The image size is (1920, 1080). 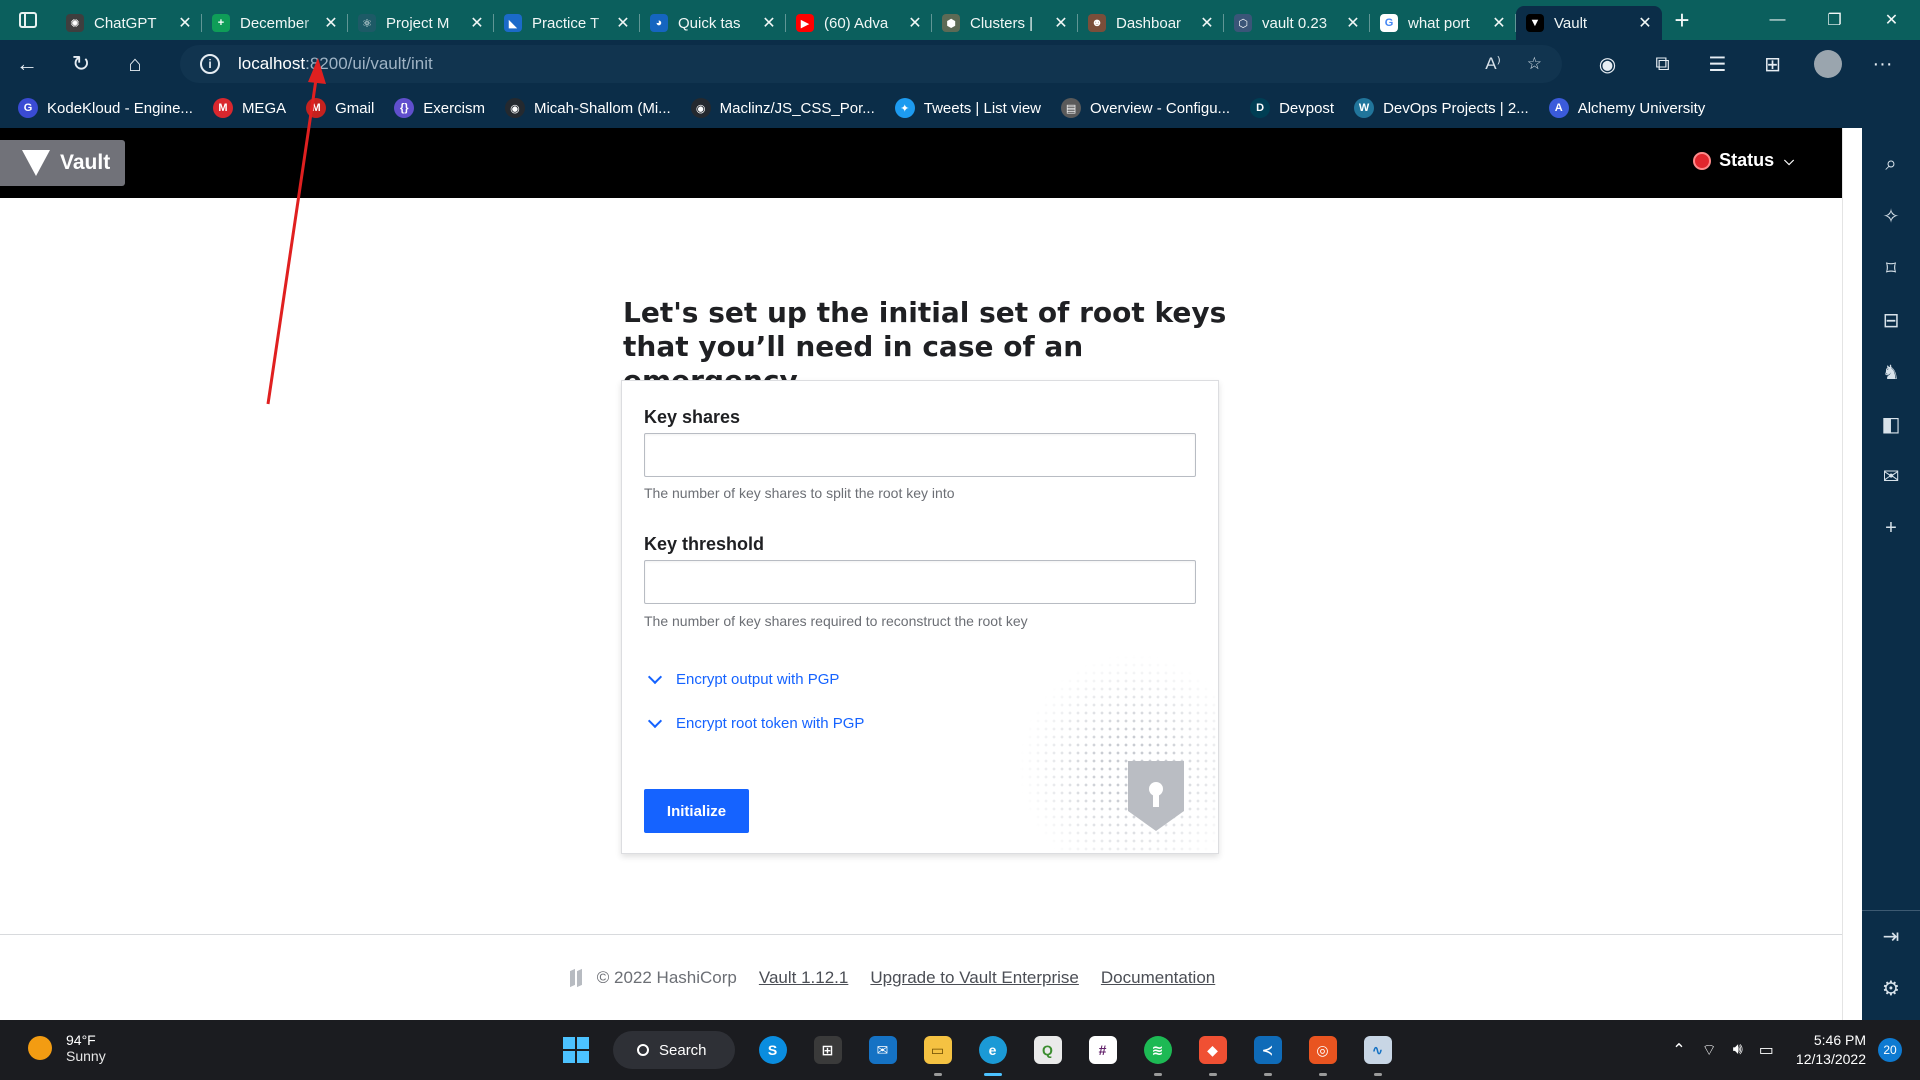 What do you see at coordinates (340, 108) in the screenshot?
I see `bookmark-item: M Gmail` at bounding box center [340, 108].